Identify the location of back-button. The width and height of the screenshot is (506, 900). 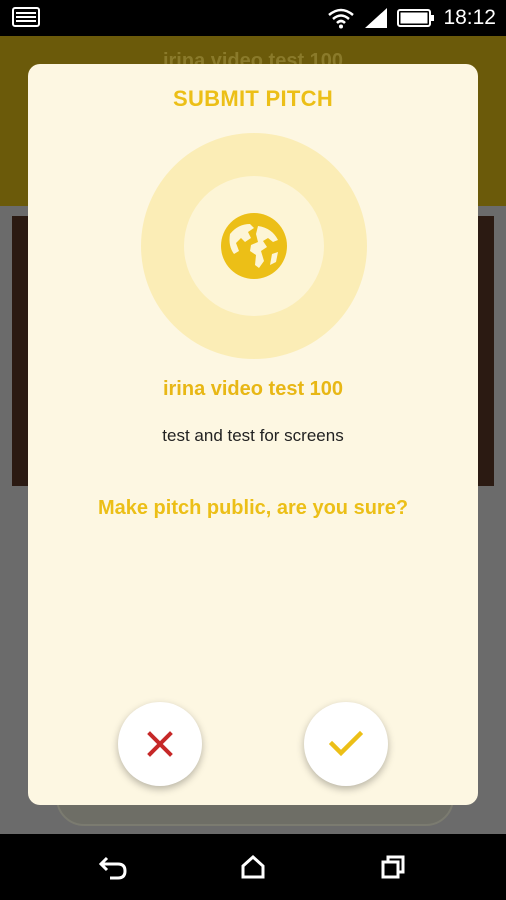
(113, 867).